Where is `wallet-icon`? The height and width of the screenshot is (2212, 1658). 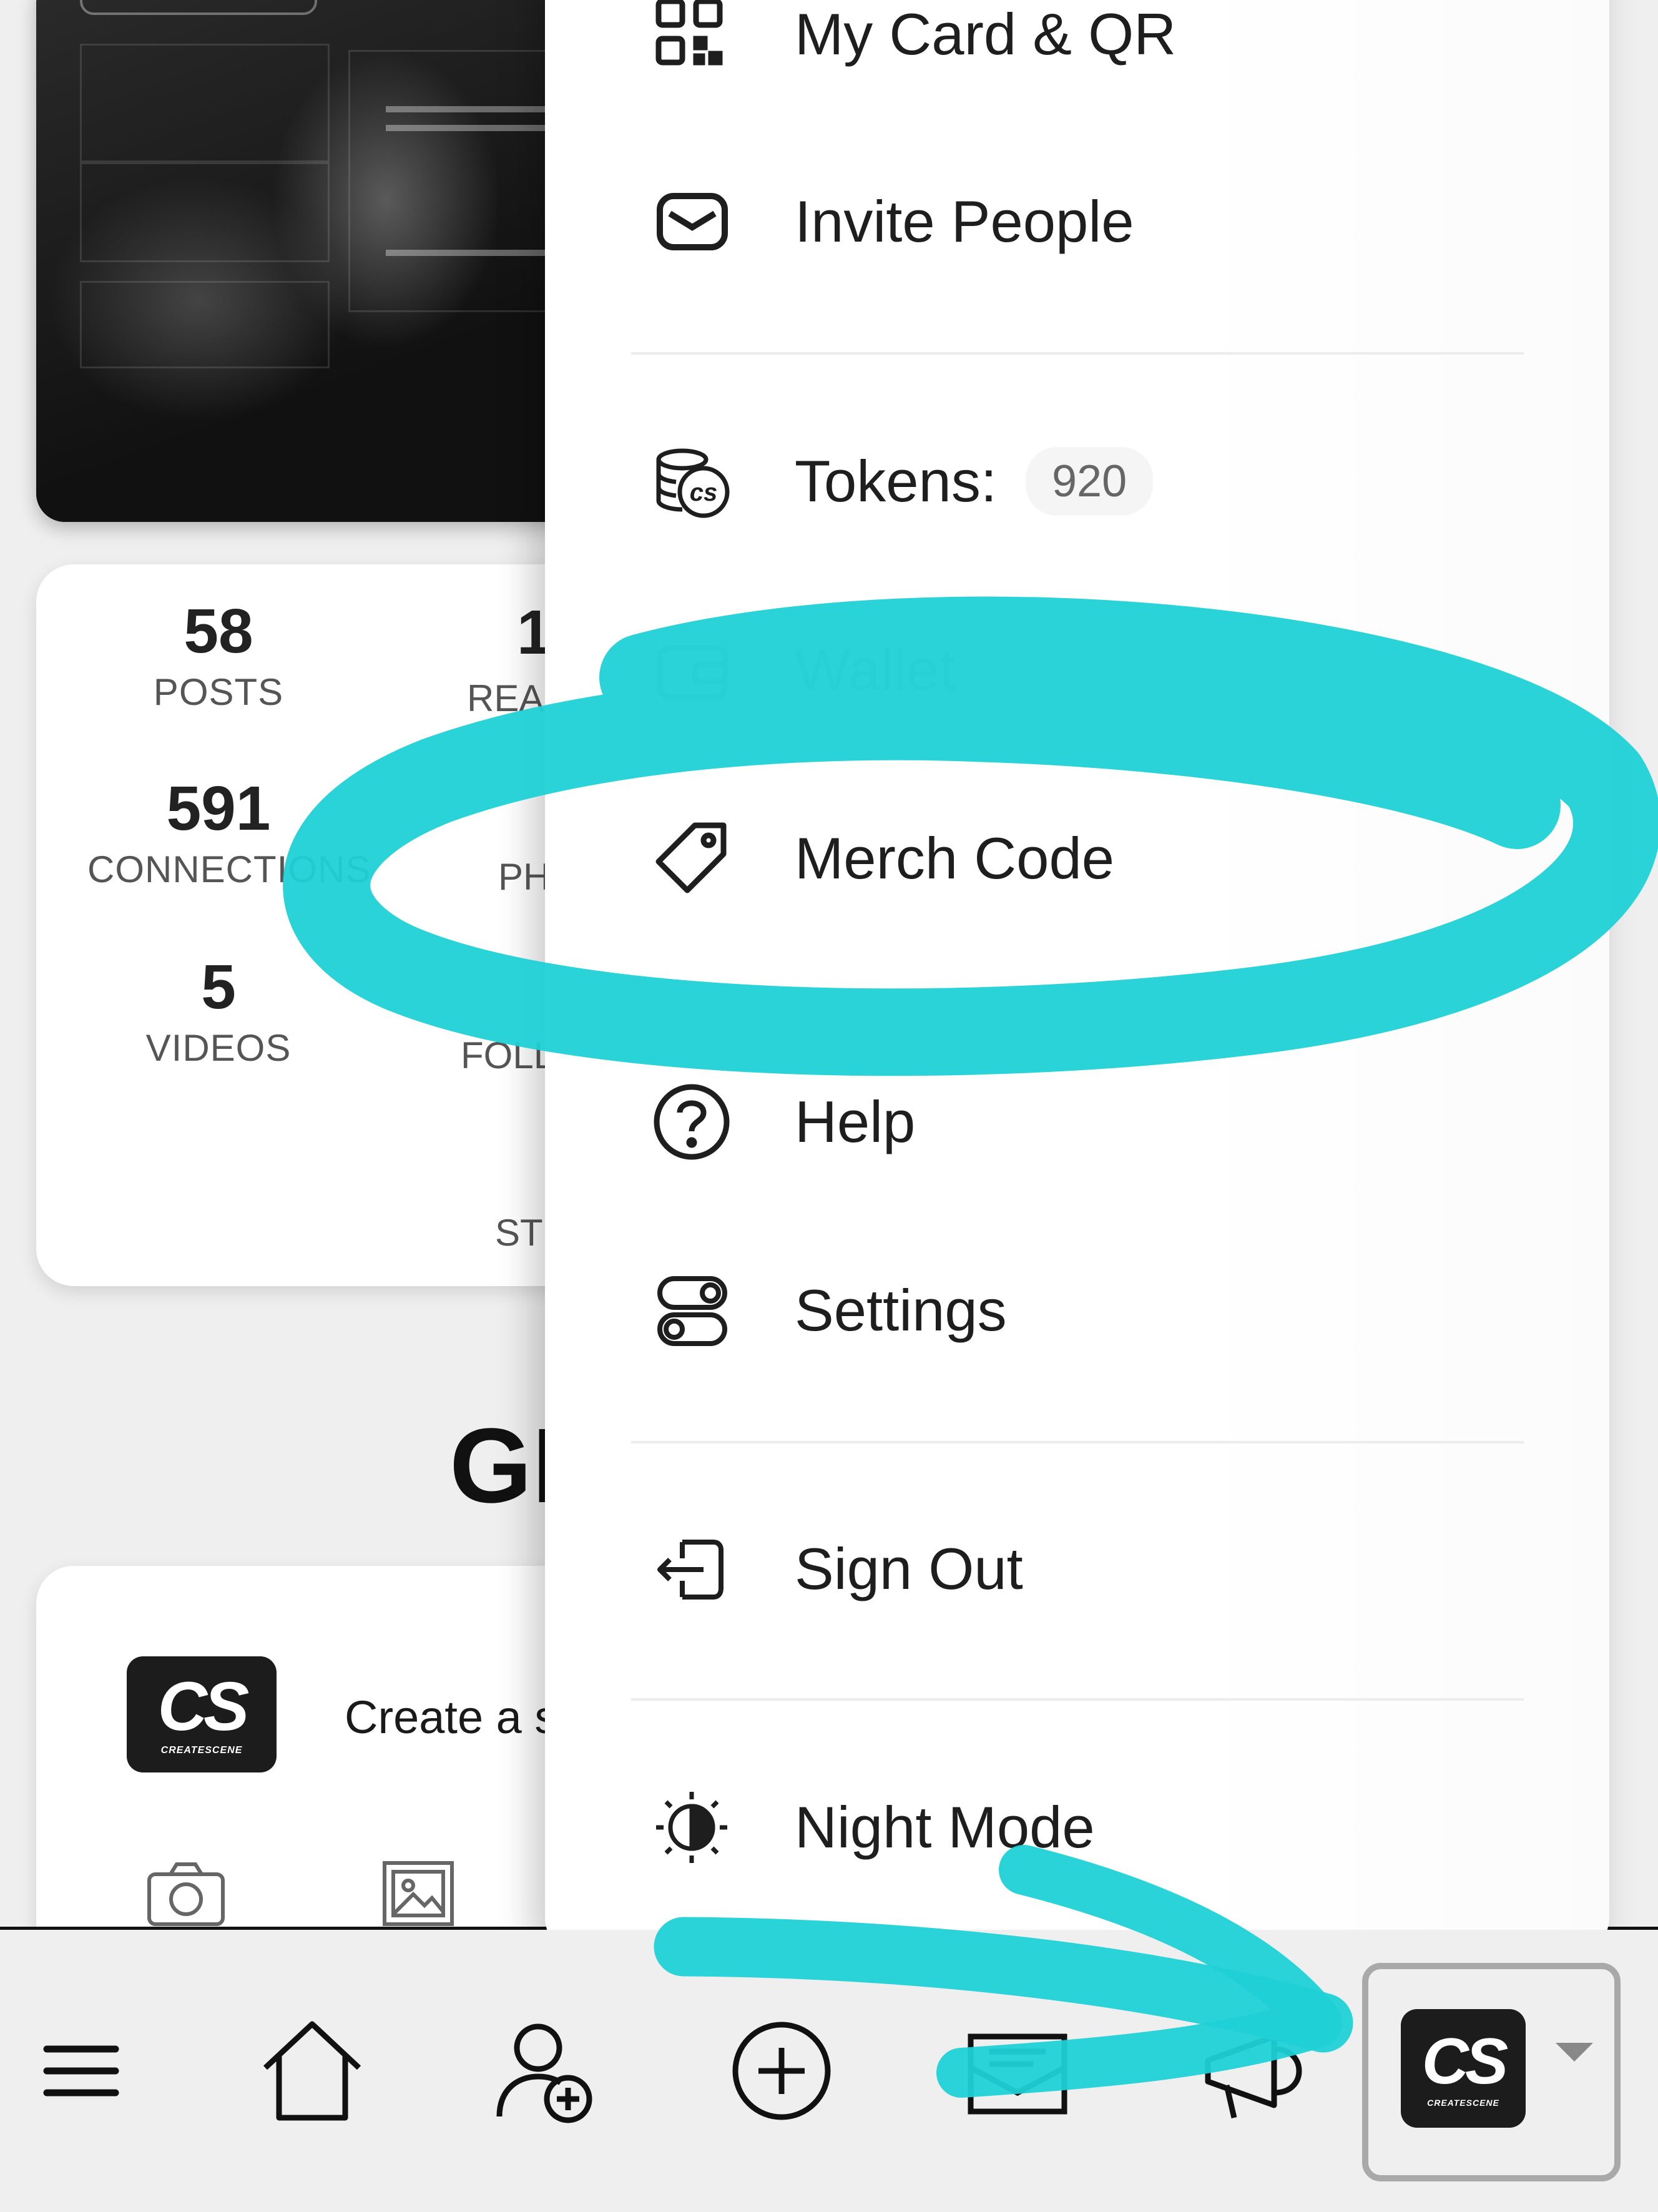
wallet-icon is located at coordinates (691, 669).